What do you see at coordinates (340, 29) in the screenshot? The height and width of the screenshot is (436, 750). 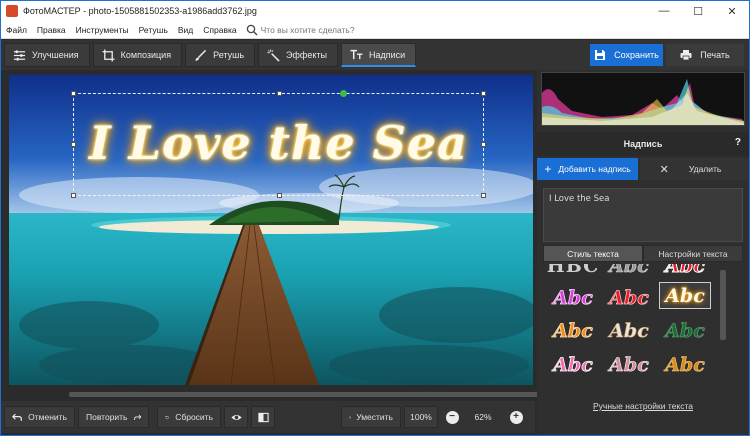 I see `search-input` at bounding box center [340, 29].